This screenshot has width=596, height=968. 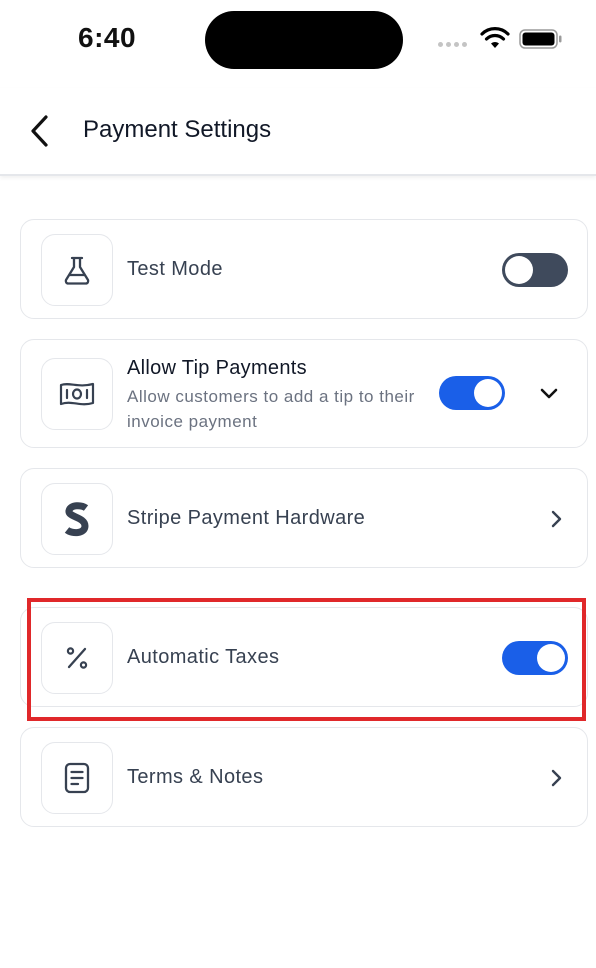 I want to click on document-icon, so click(x=77, y=778).